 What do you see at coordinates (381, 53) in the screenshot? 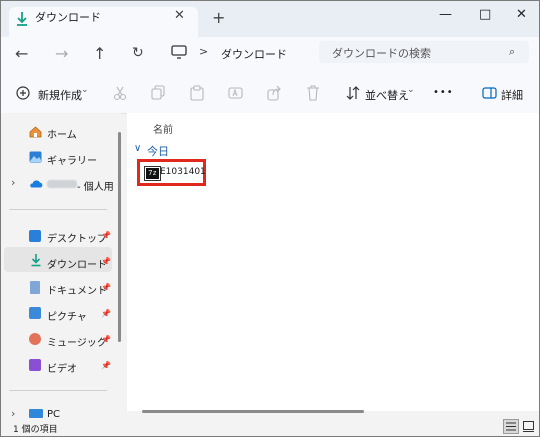
I see `search-placeholder: ダウンロードの検索` at bounding box center [381, 53].